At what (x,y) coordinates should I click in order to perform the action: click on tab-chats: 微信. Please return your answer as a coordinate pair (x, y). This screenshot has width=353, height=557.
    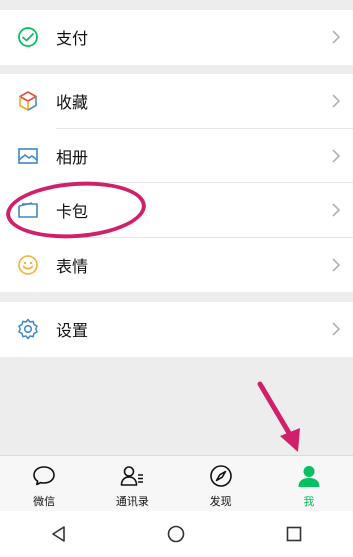
    Looking at the image, I should click on (44, 483).